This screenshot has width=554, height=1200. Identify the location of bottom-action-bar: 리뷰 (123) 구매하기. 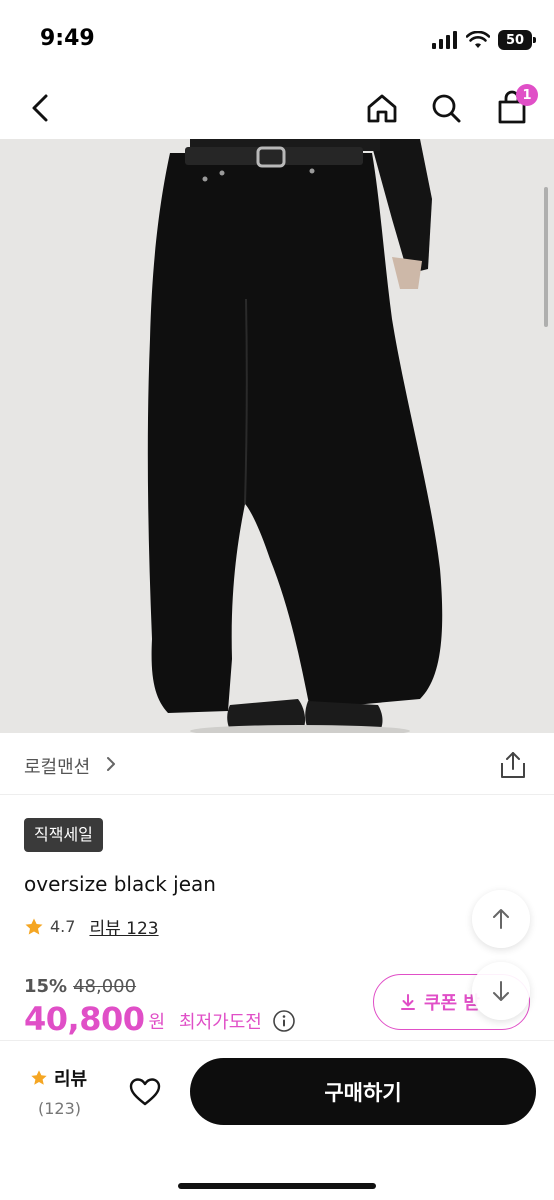
(277, 1120).